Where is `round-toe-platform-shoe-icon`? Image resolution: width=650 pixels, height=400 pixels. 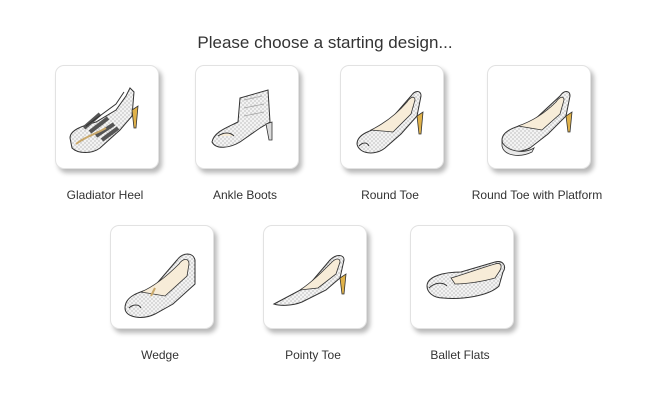 round-toe-platform-shoe-icon is located at coordinates (537, 123).